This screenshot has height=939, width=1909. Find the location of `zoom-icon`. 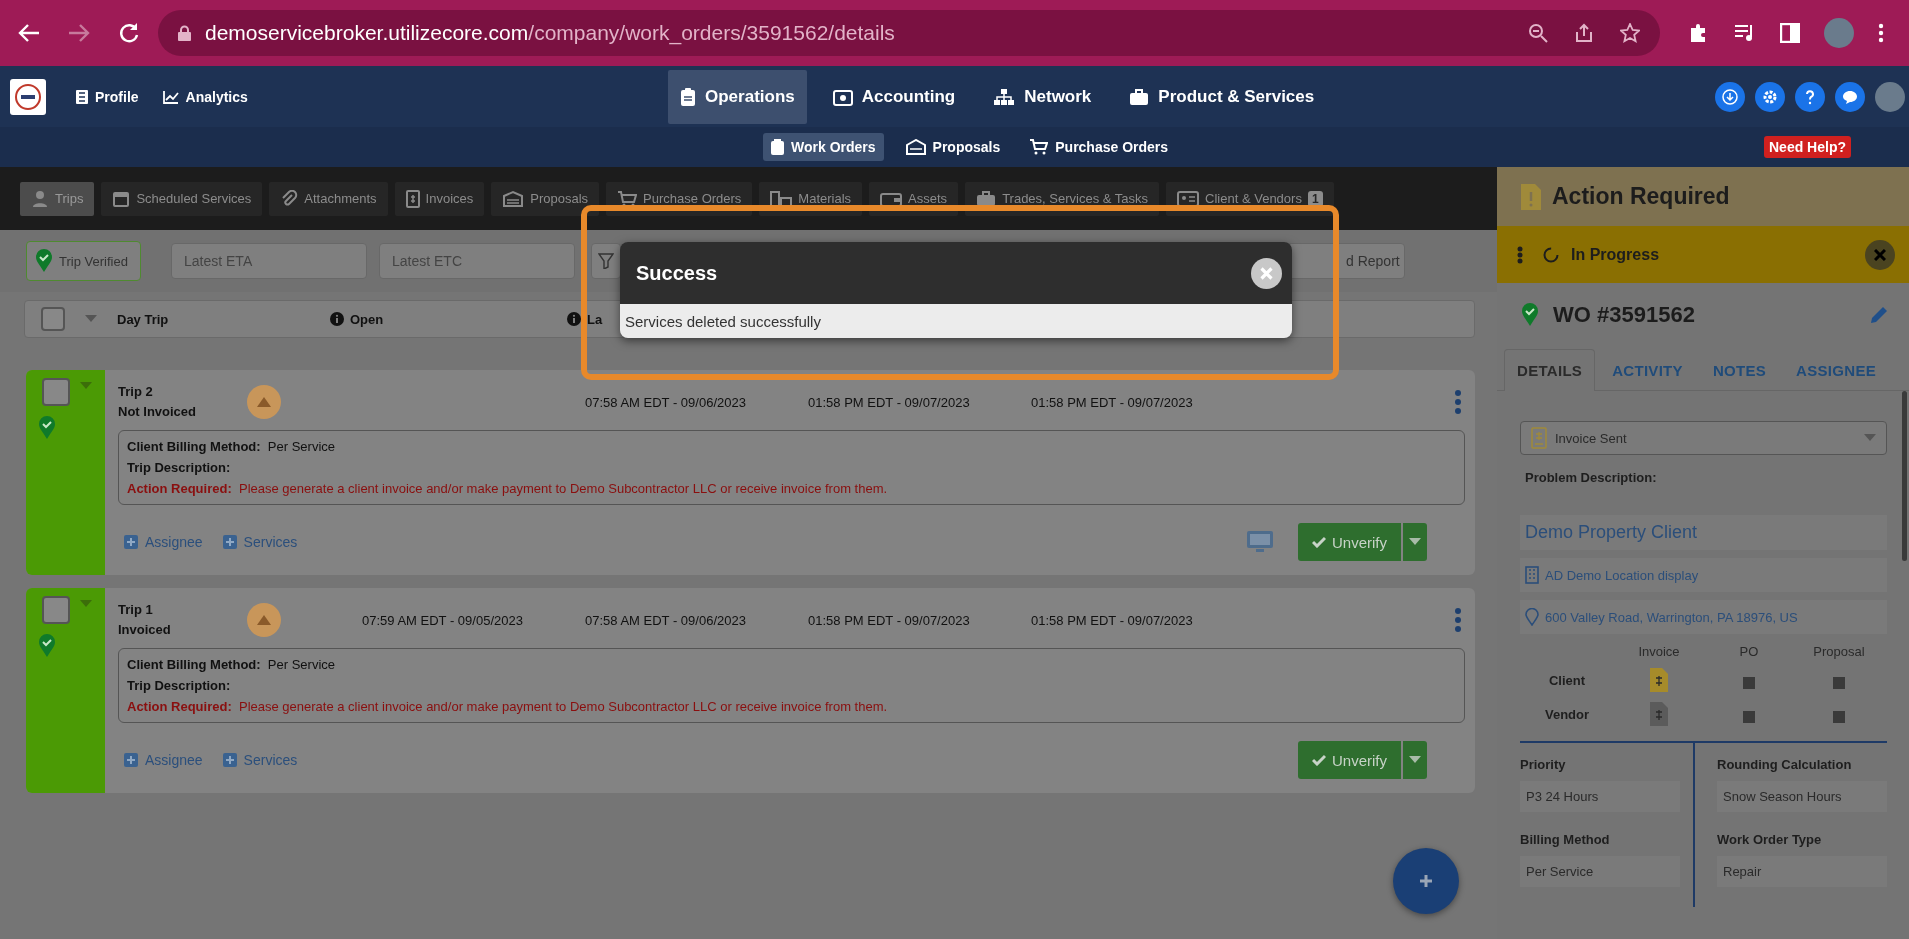

zoom-icon is located at coordinates (1538, 33).